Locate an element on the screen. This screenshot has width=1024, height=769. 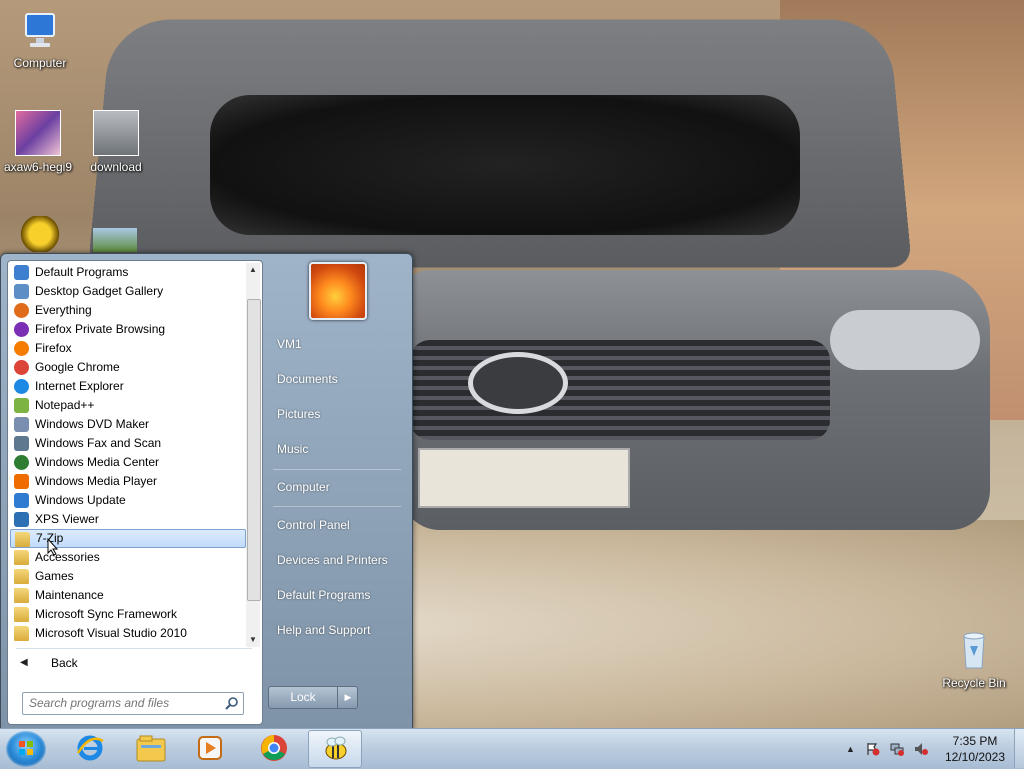
start-link-devices-printers: Devices and Printers is located at coordinates (336, 560).